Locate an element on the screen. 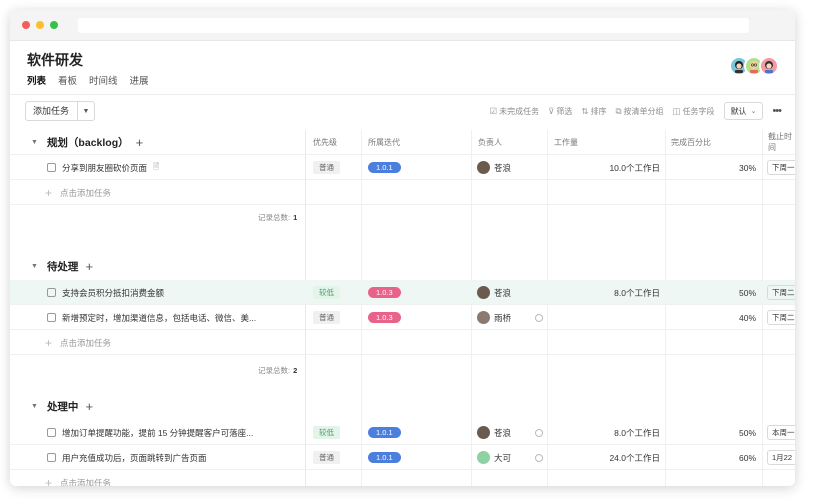  hide-completed-toggle: ☑ 未完成任务 is located at coordinates (514, 111).